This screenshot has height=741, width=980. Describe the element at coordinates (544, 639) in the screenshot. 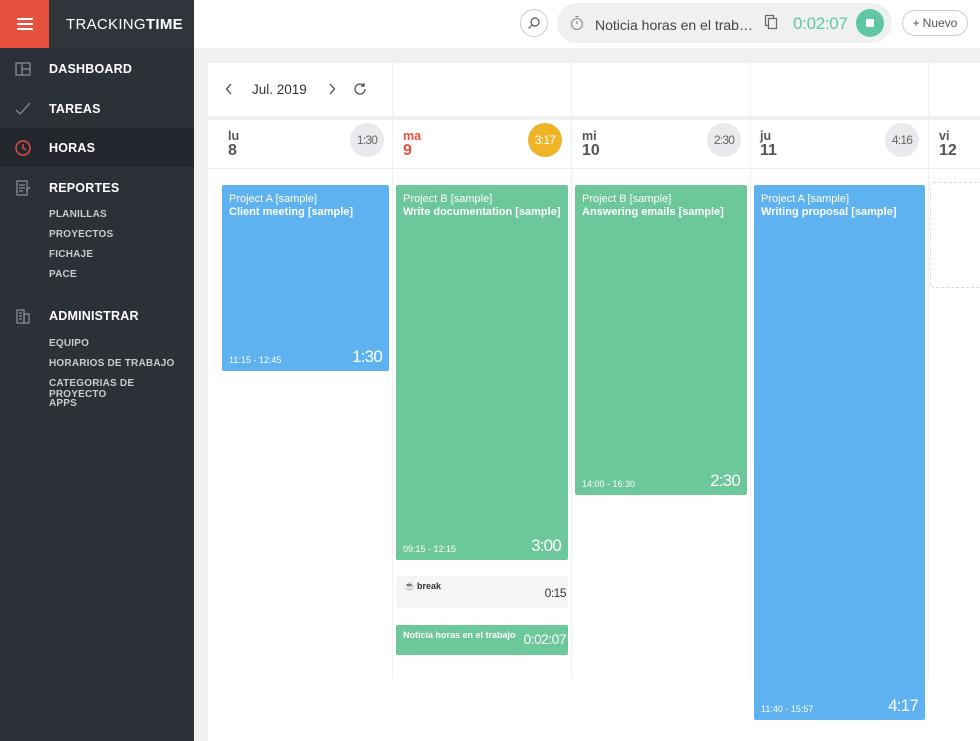

I see `running-entry-time: 0:02:07` at that location.